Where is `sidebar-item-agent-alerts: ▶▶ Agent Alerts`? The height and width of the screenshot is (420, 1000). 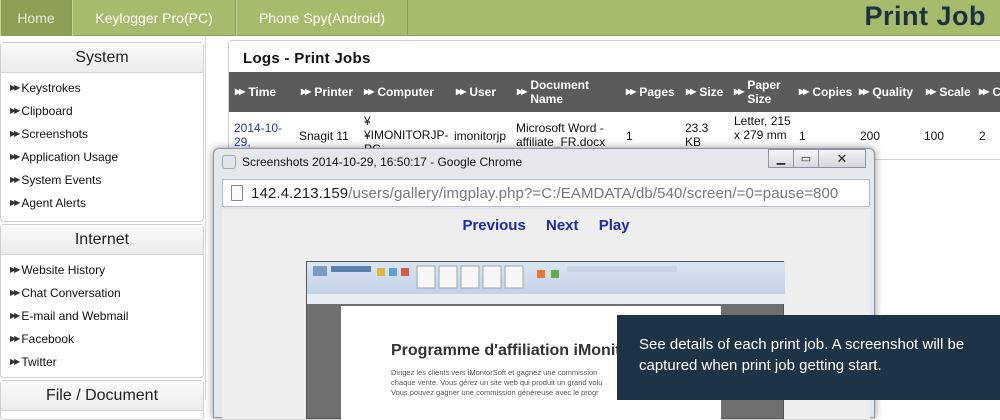 sidebar-item-agent-alerts: ▶▶ Agent Alerts is located at coordinates (102, 202).